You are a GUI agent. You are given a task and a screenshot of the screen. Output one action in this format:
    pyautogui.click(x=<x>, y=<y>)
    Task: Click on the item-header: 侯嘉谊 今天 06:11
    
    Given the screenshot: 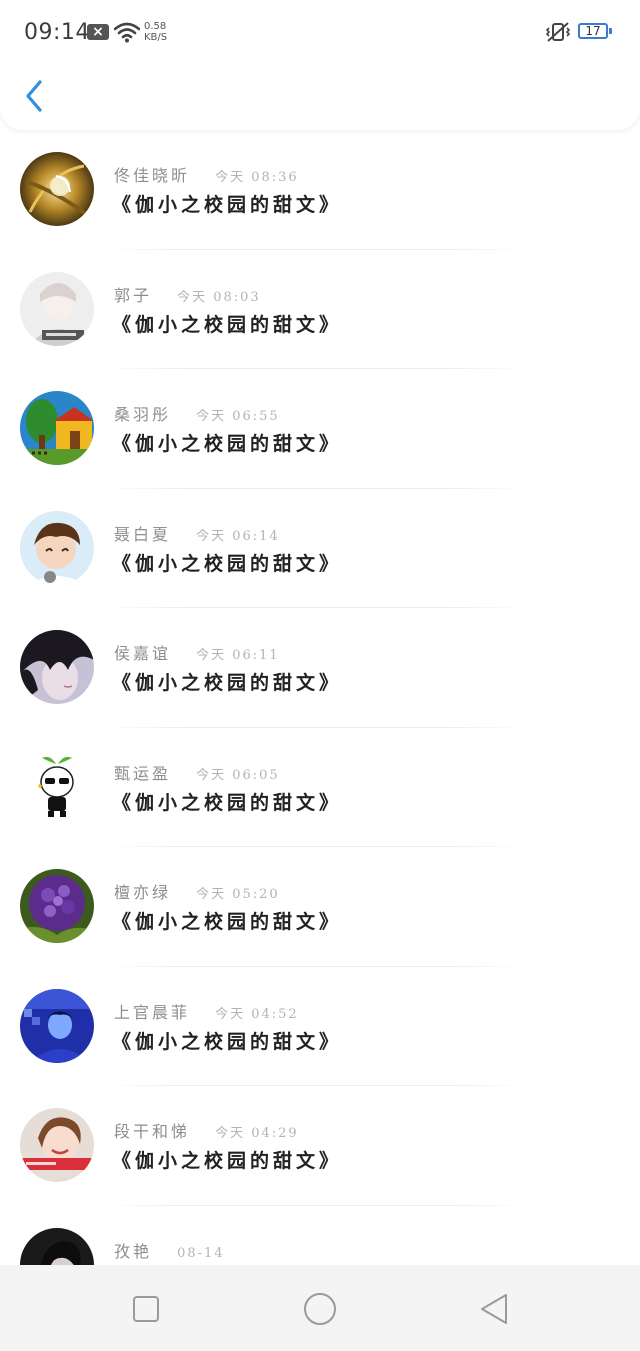 What is the action you would take?
    pyautogui.click(x=197, y=651)
    